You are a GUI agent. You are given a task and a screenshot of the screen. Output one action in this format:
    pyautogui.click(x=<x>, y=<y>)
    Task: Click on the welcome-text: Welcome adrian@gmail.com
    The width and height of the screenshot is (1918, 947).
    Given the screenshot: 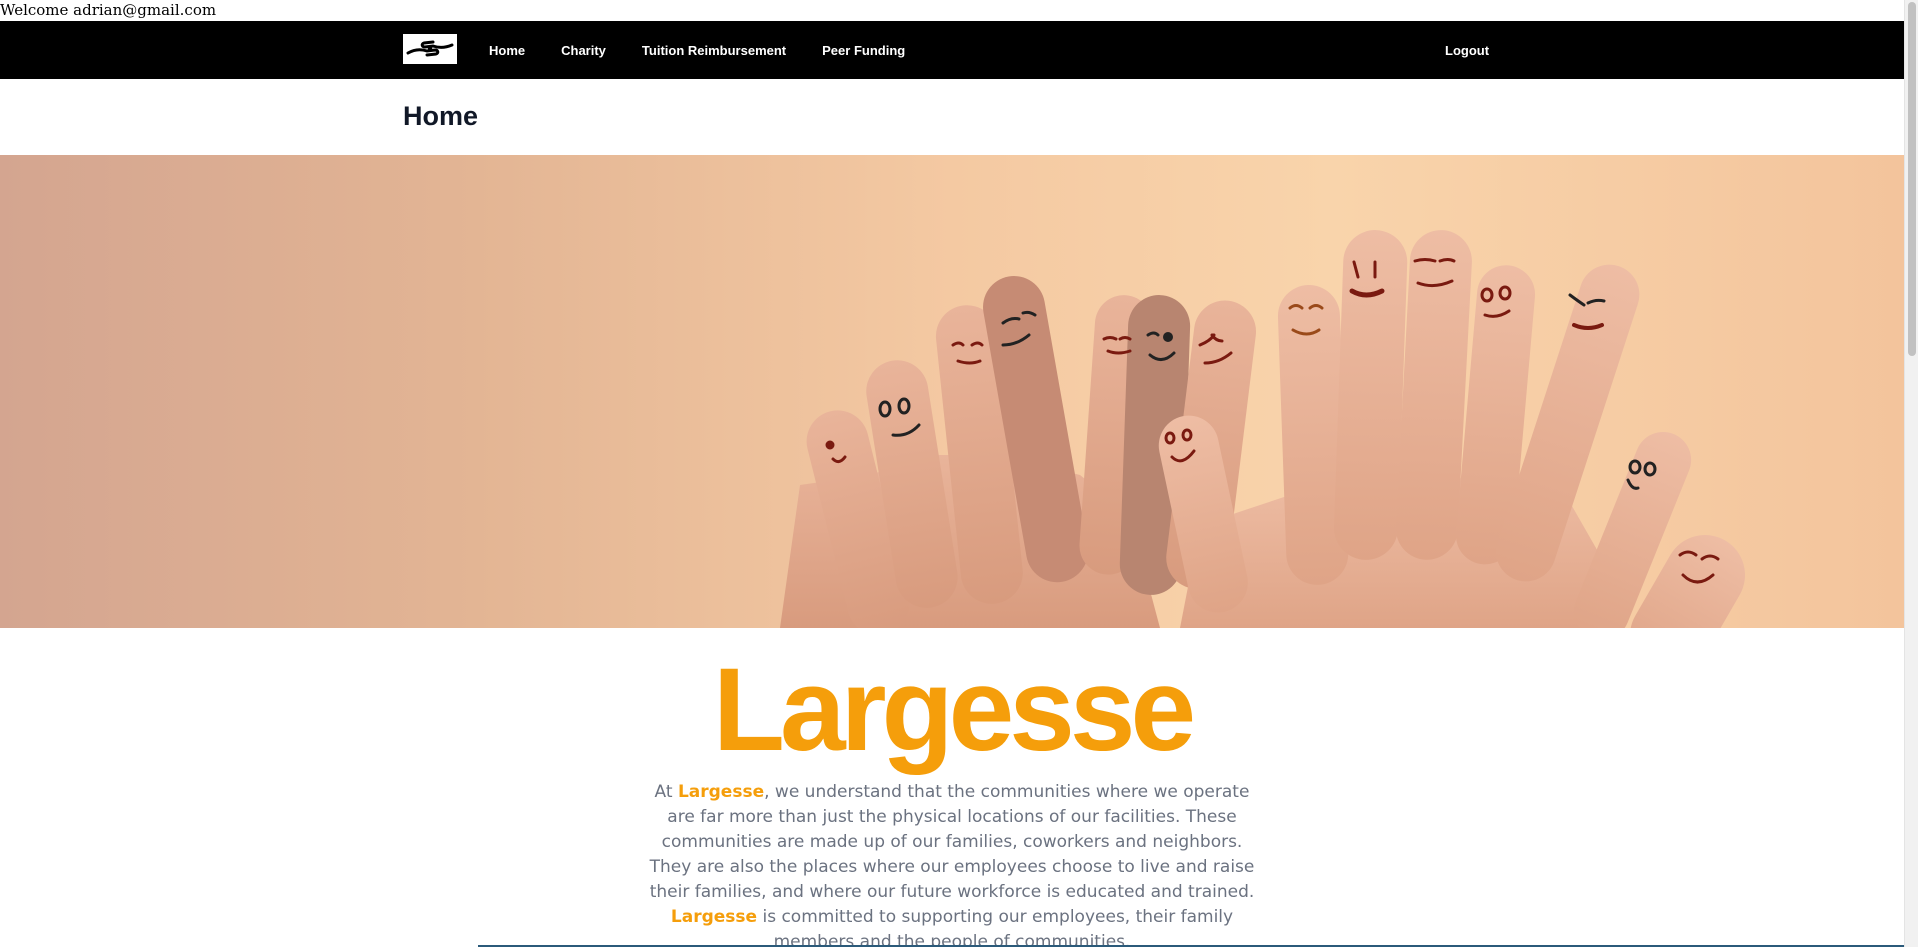 What is the action you would take?
    pyautogui.click(x=108, y=10)
    